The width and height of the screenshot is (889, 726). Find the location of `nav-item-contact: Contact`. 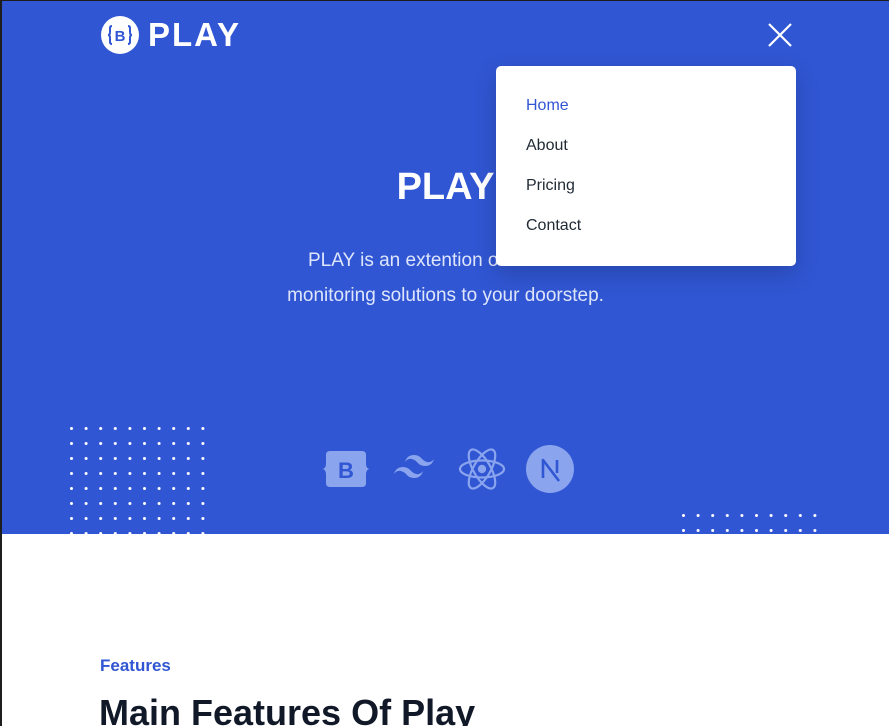

nav-item-contact: Contact is located at coordinates (646, 226).